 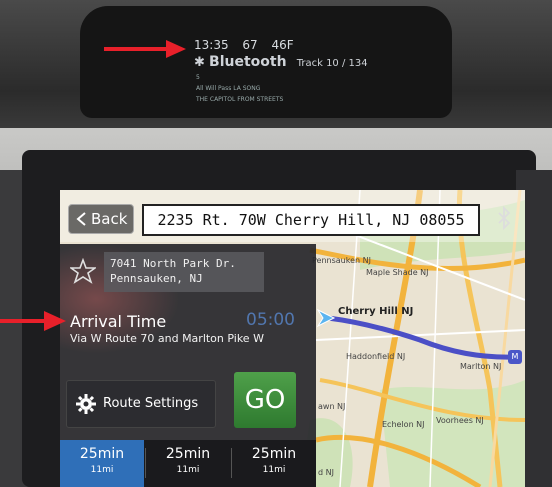 What do you see at coordinates (211, 45) in the screenshot?
I see `cluster-clock: 13:35` at bounding box center [211, 45].